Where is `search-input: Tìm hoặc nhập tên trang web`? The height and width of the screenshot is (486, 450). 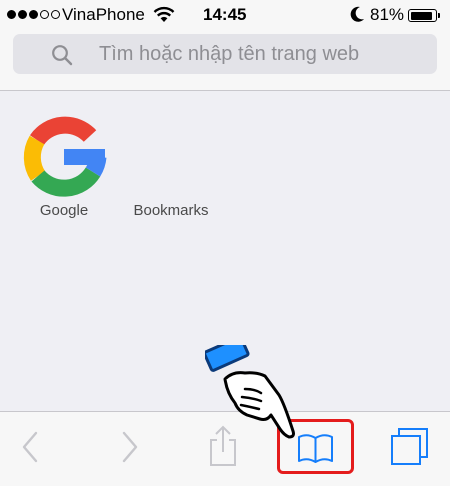 search-input: Tìm hoặc nhập tên trang web is located at coordinates (225, 54).